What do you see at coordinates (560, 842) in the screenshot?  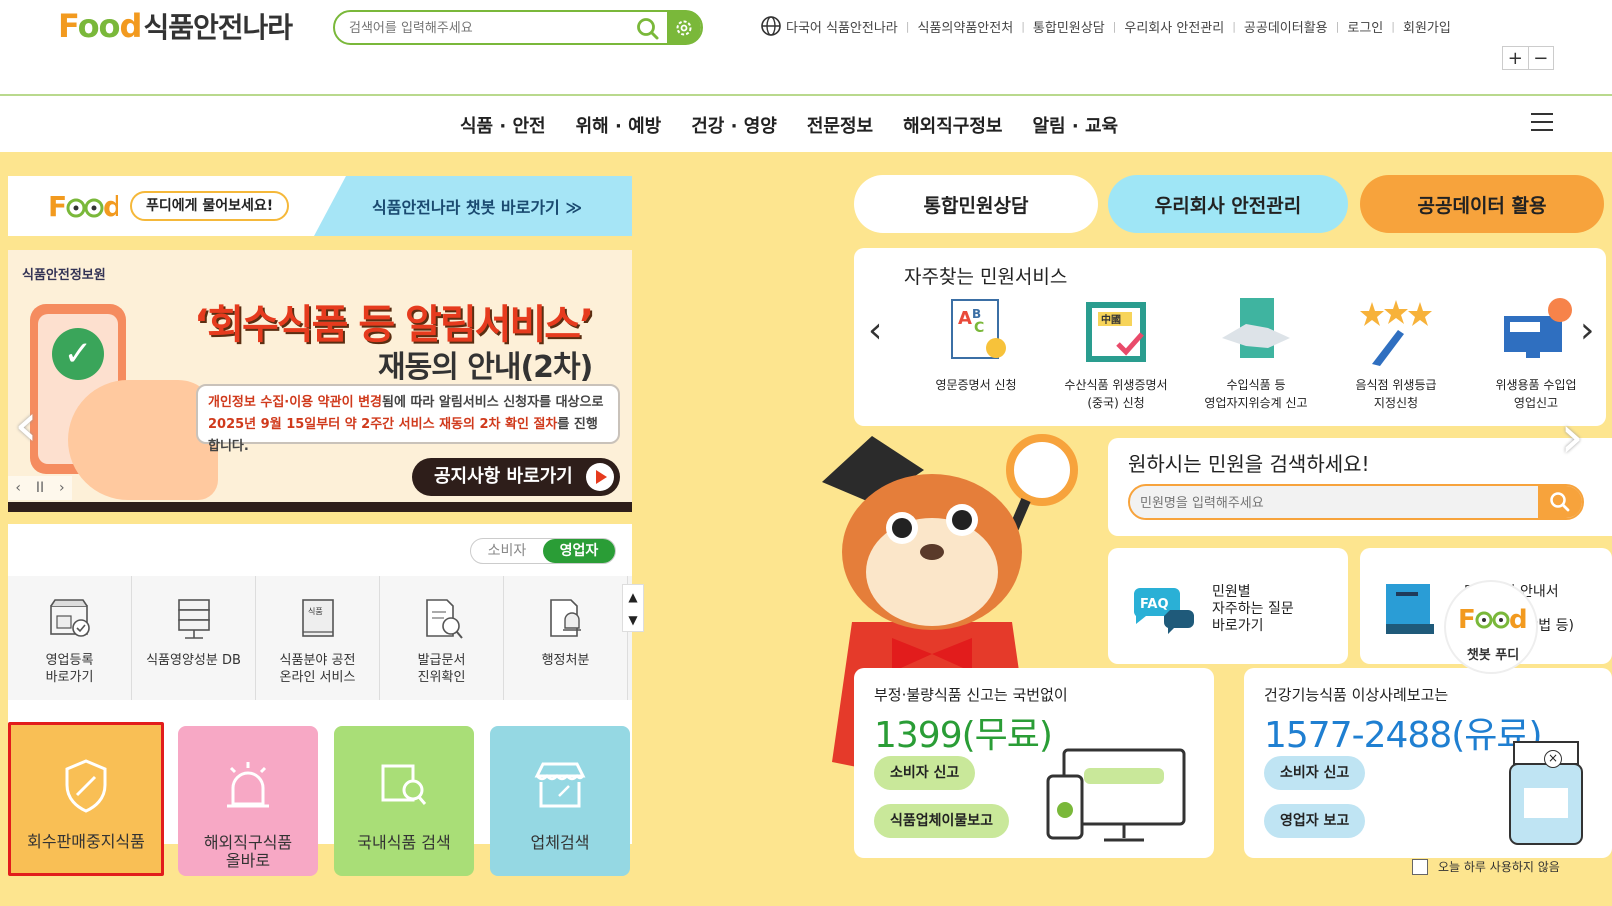 I see `tile-label: 업체검색` at bounding box center [560, 842].